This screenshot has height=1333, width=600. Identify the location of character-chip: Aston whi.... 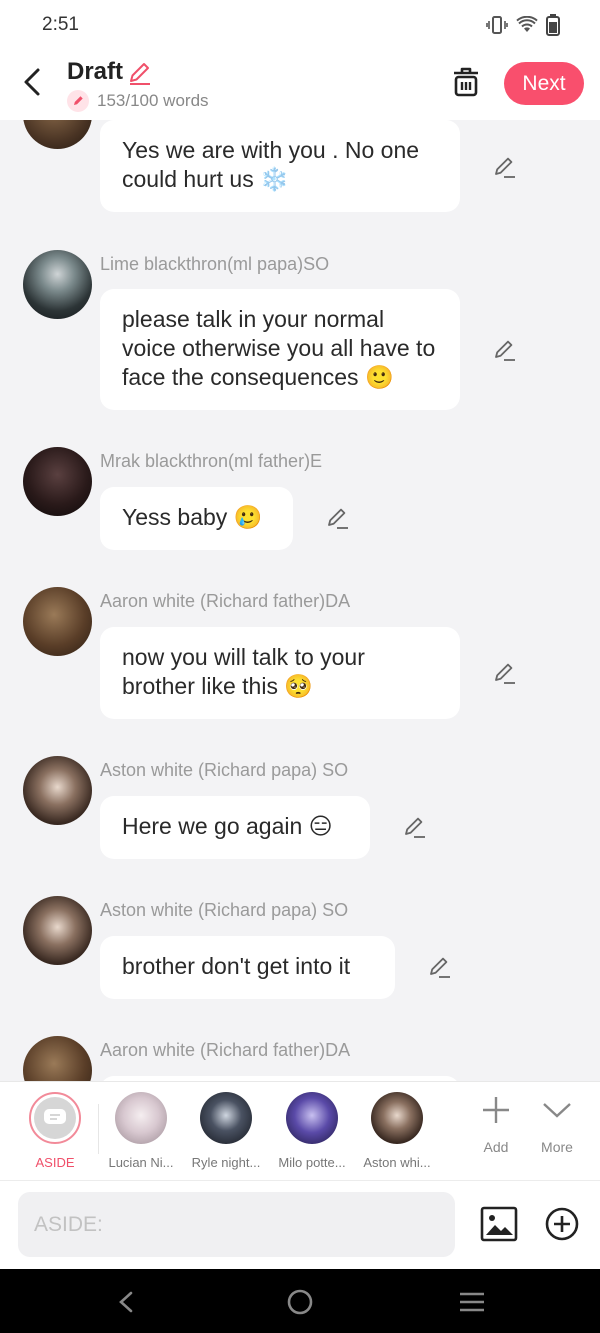
(397, 1131).